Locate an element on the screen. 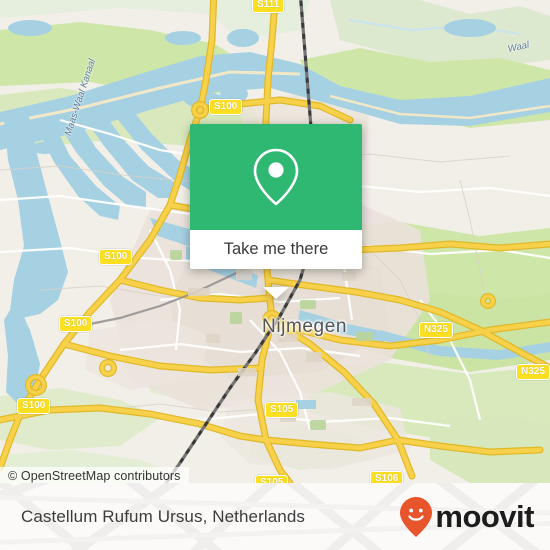 The height and width of the screenshot is (550, 550). moovit-smile-pin-icon is located at coordinates (416, 516).